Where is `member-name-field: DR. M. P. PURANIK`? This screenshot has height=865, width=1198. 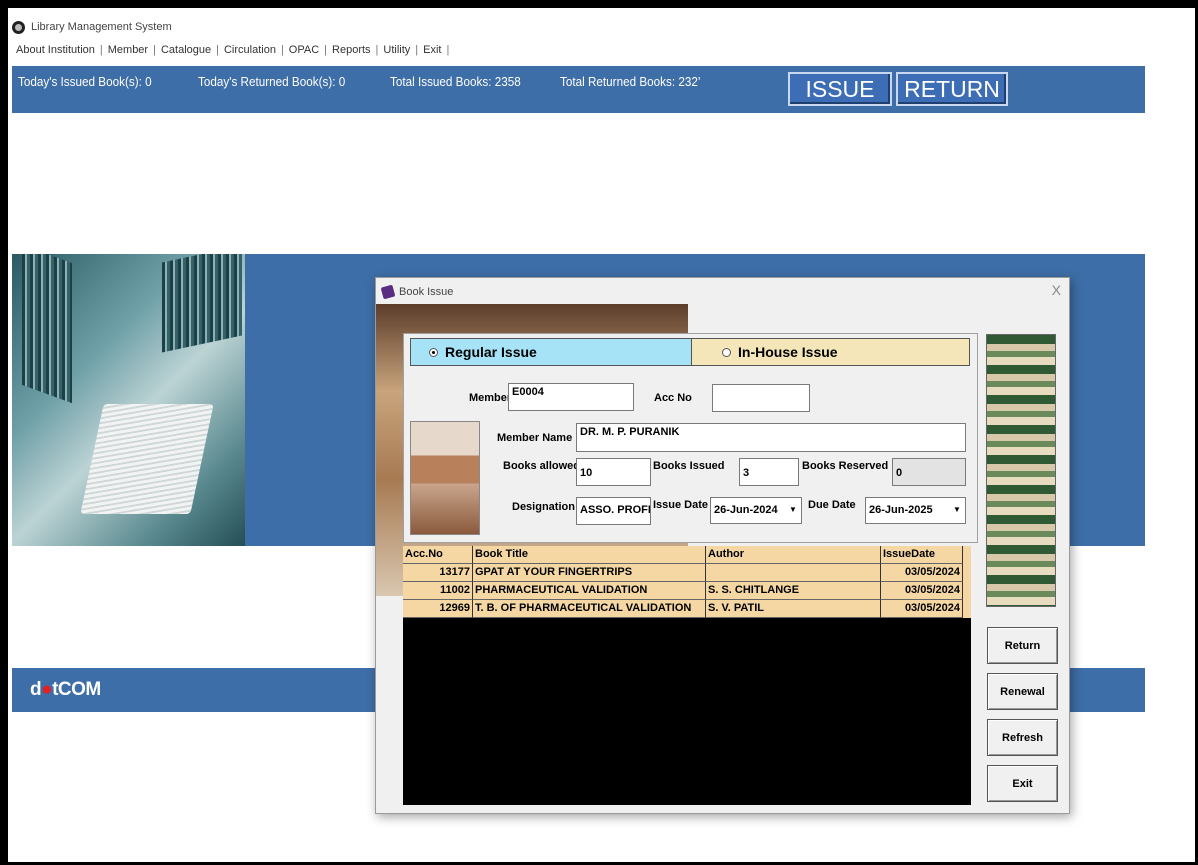
member-name-field: DR. M. P. PURANIK is located at coordinates (771, 437).